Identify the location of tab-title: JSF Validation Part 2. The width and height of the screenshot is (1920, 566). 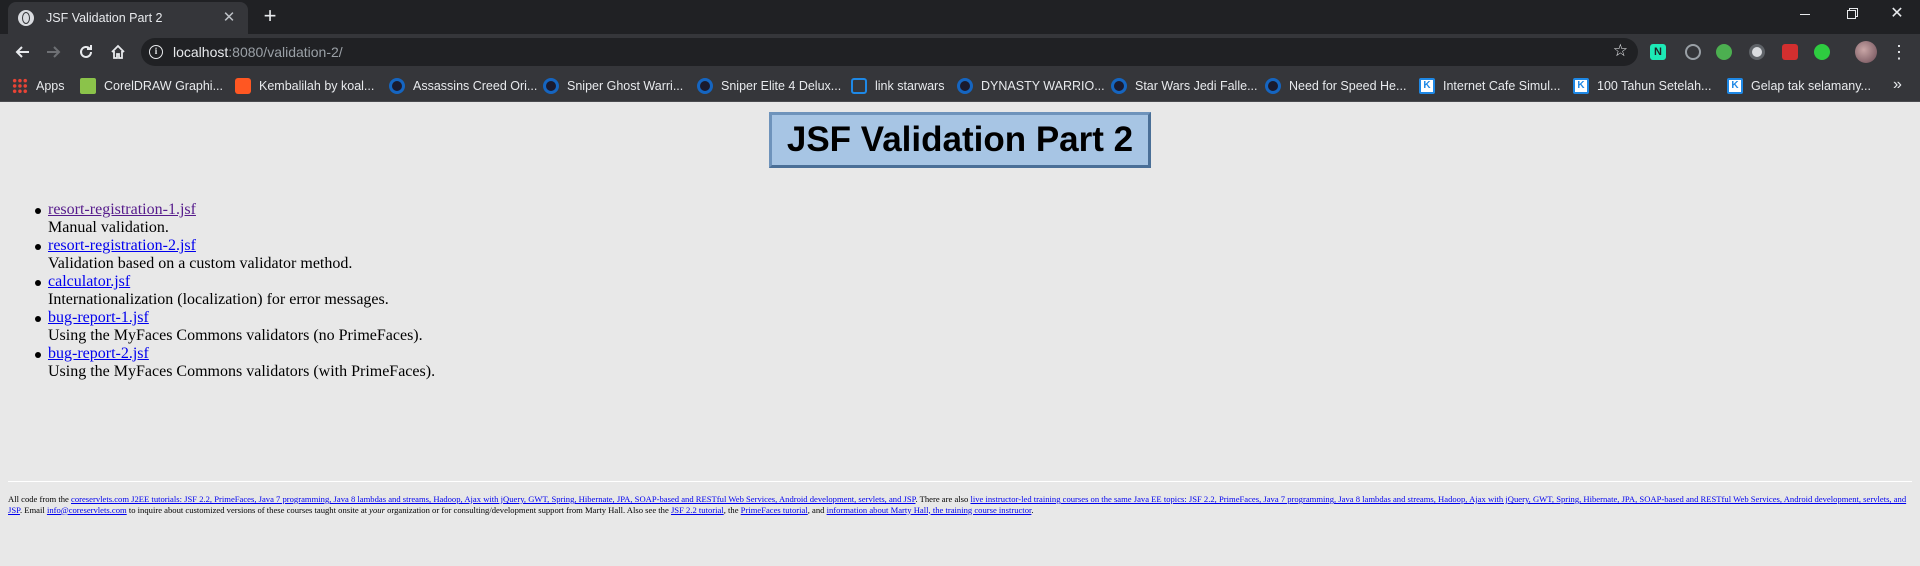
(104, 18).